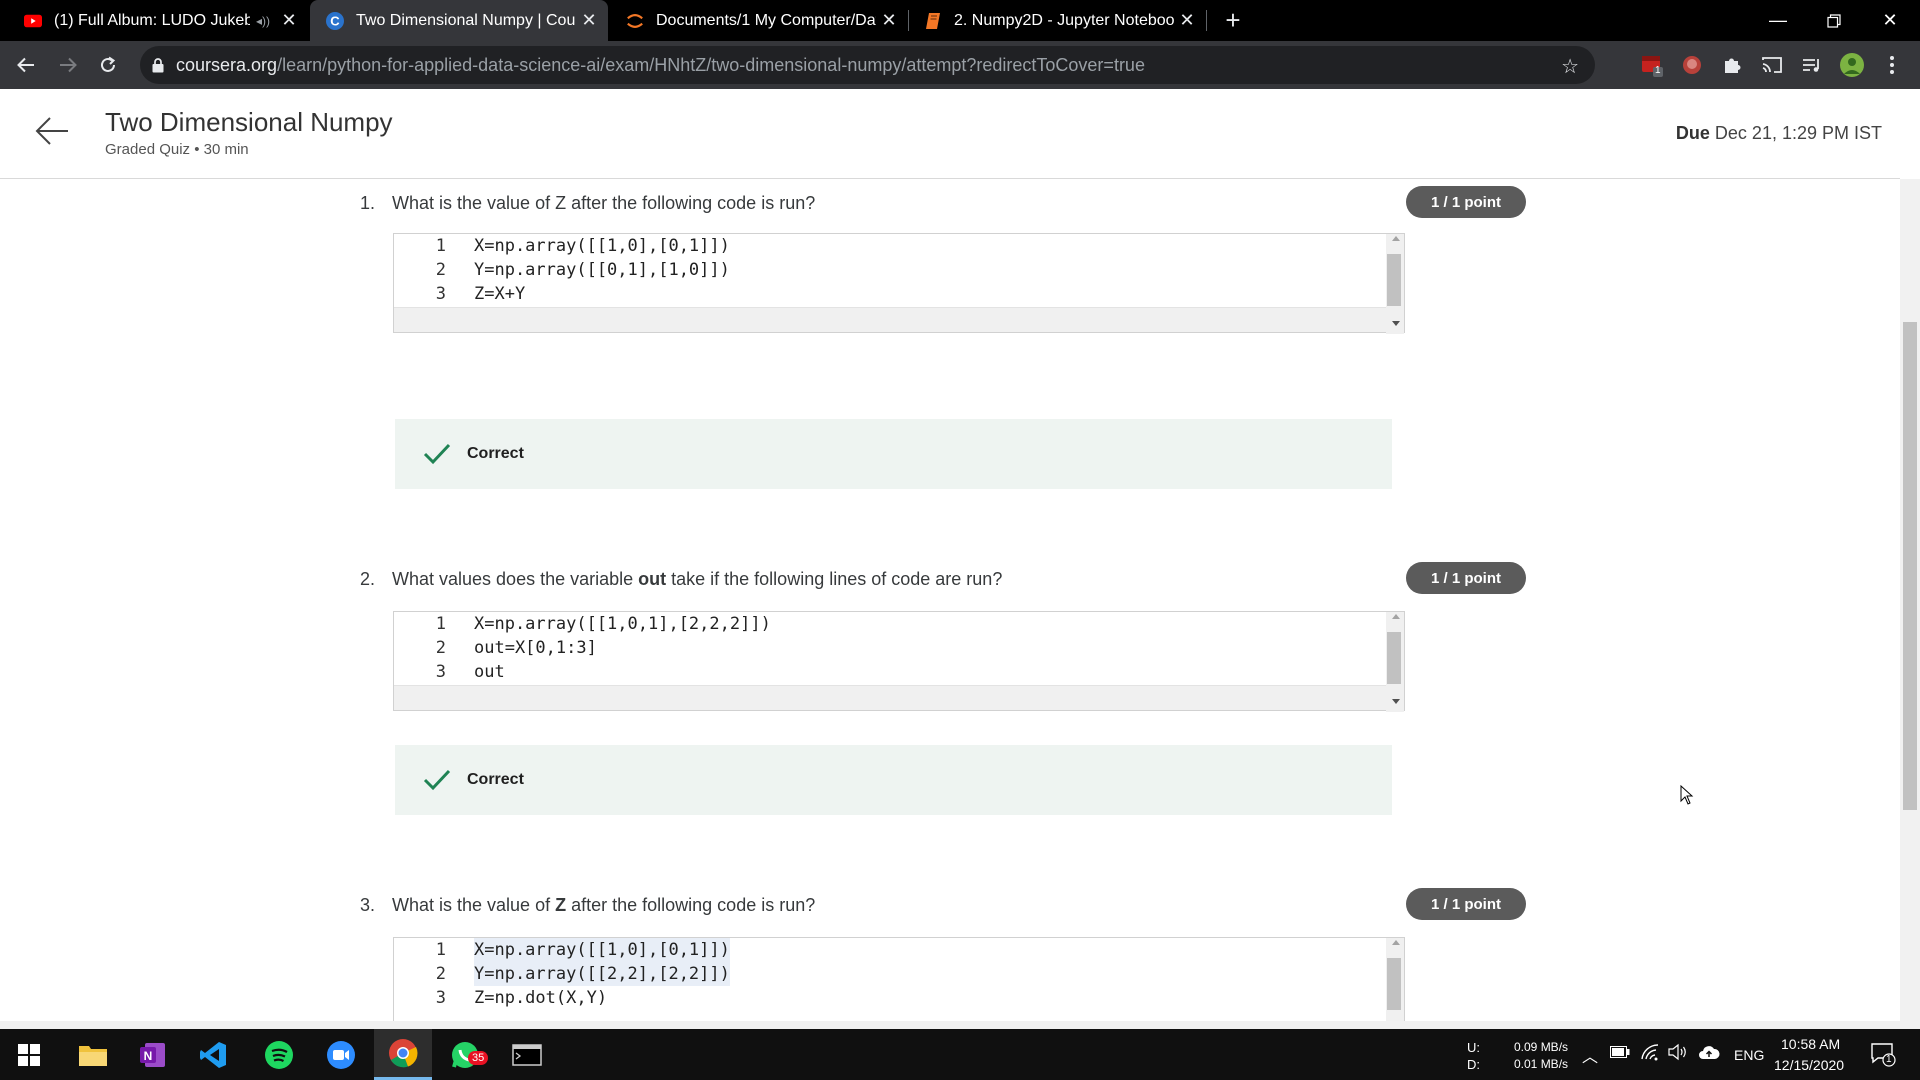 The width and height of the screenshot is (1920, 1080). Describe the element at coordinates (1910, 566) in the screenshot. I see `page-scroll-thumb` at that location.